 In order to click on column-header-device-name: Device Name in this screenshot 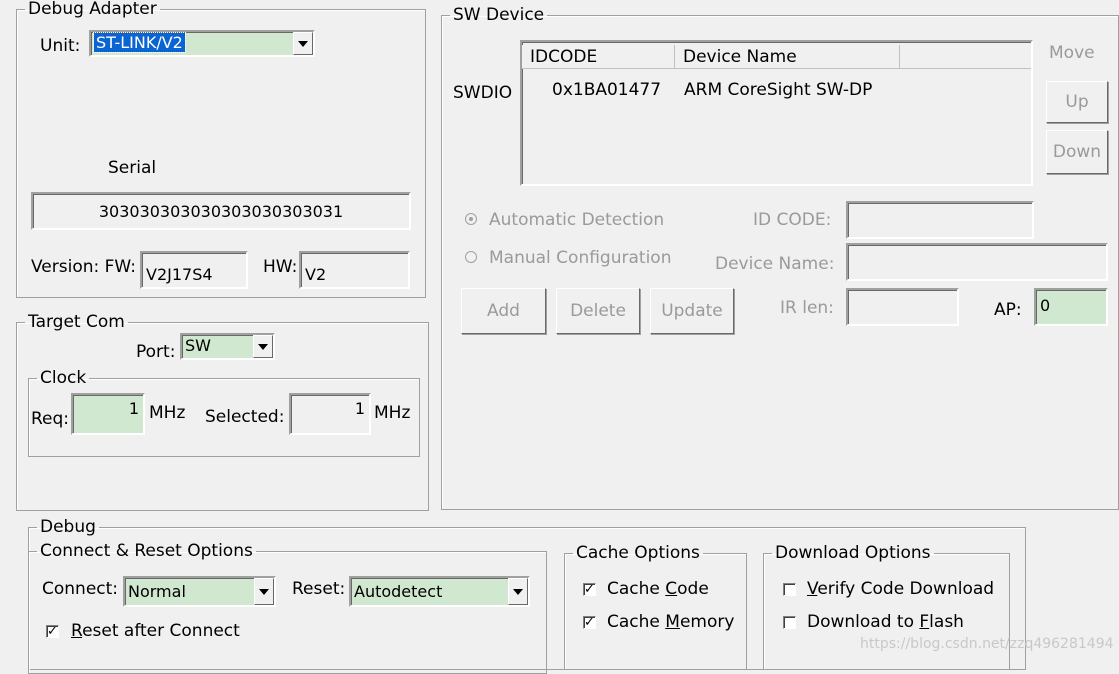, I will do `click(787, 57)`.